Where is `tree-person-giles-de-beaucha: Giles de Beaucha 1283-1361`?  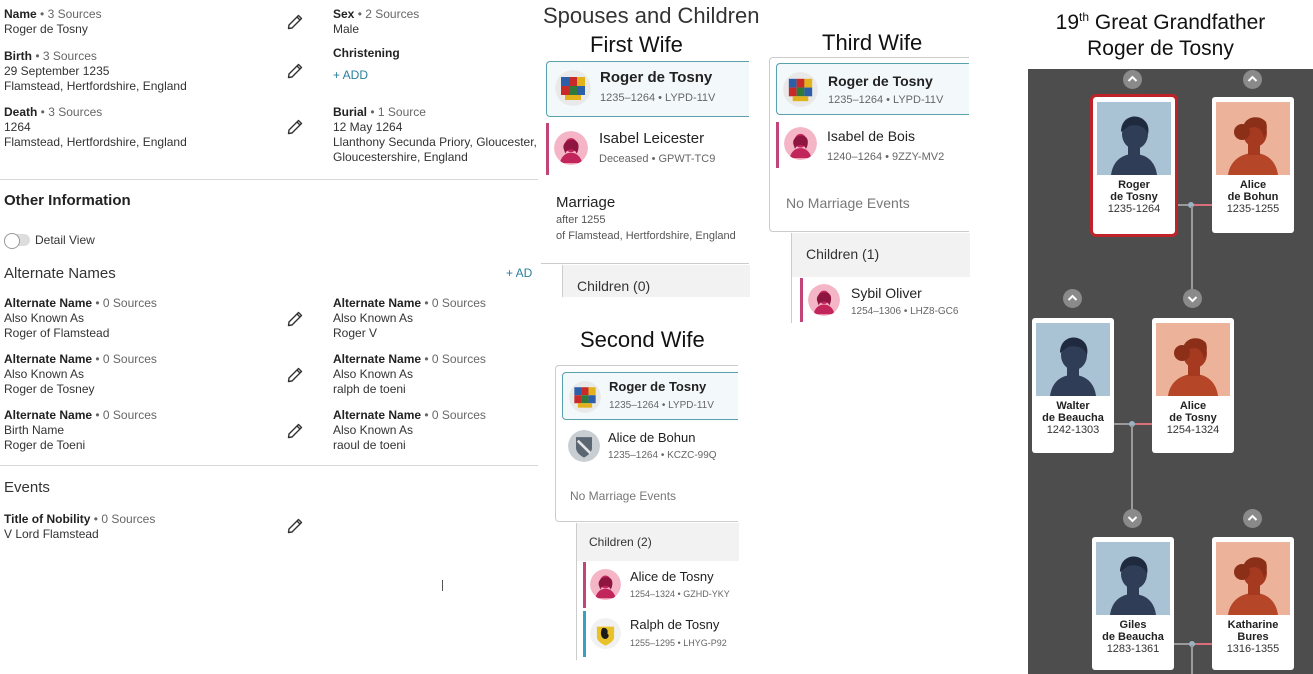 tree-person-giles-de-beaucha: Giles de Beaucha 1283-1361 is located at coordinates (1133, 603).